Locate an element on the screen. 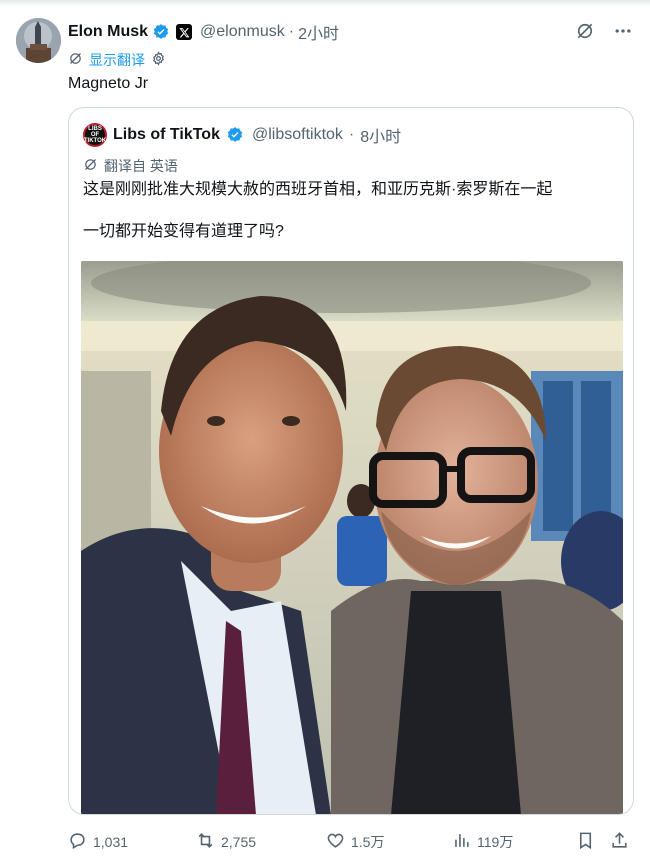  tweet-top-actions is located at coordinates (604, 31).